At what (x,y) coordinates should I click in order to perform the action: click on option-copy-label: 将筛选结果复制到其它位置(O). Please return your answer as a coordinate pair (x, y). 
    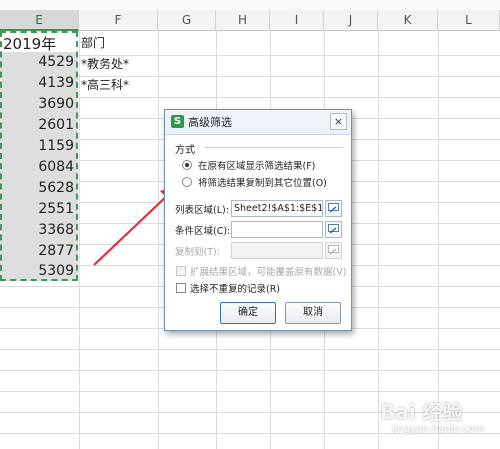
    Looking at the image, I should click on (262, 182).